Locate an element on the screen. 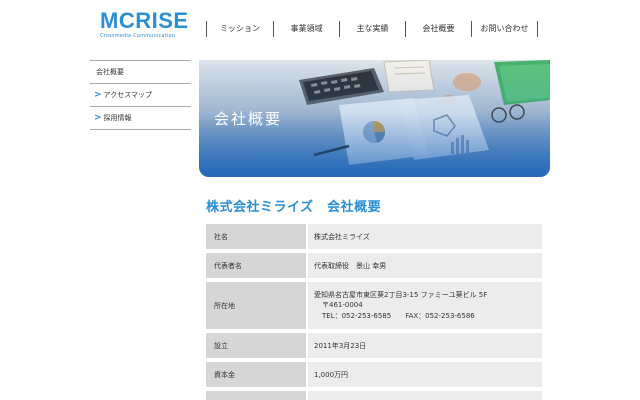  company-logo: MCRISE Crossmedia Communication is located at coordinates (144, 24).